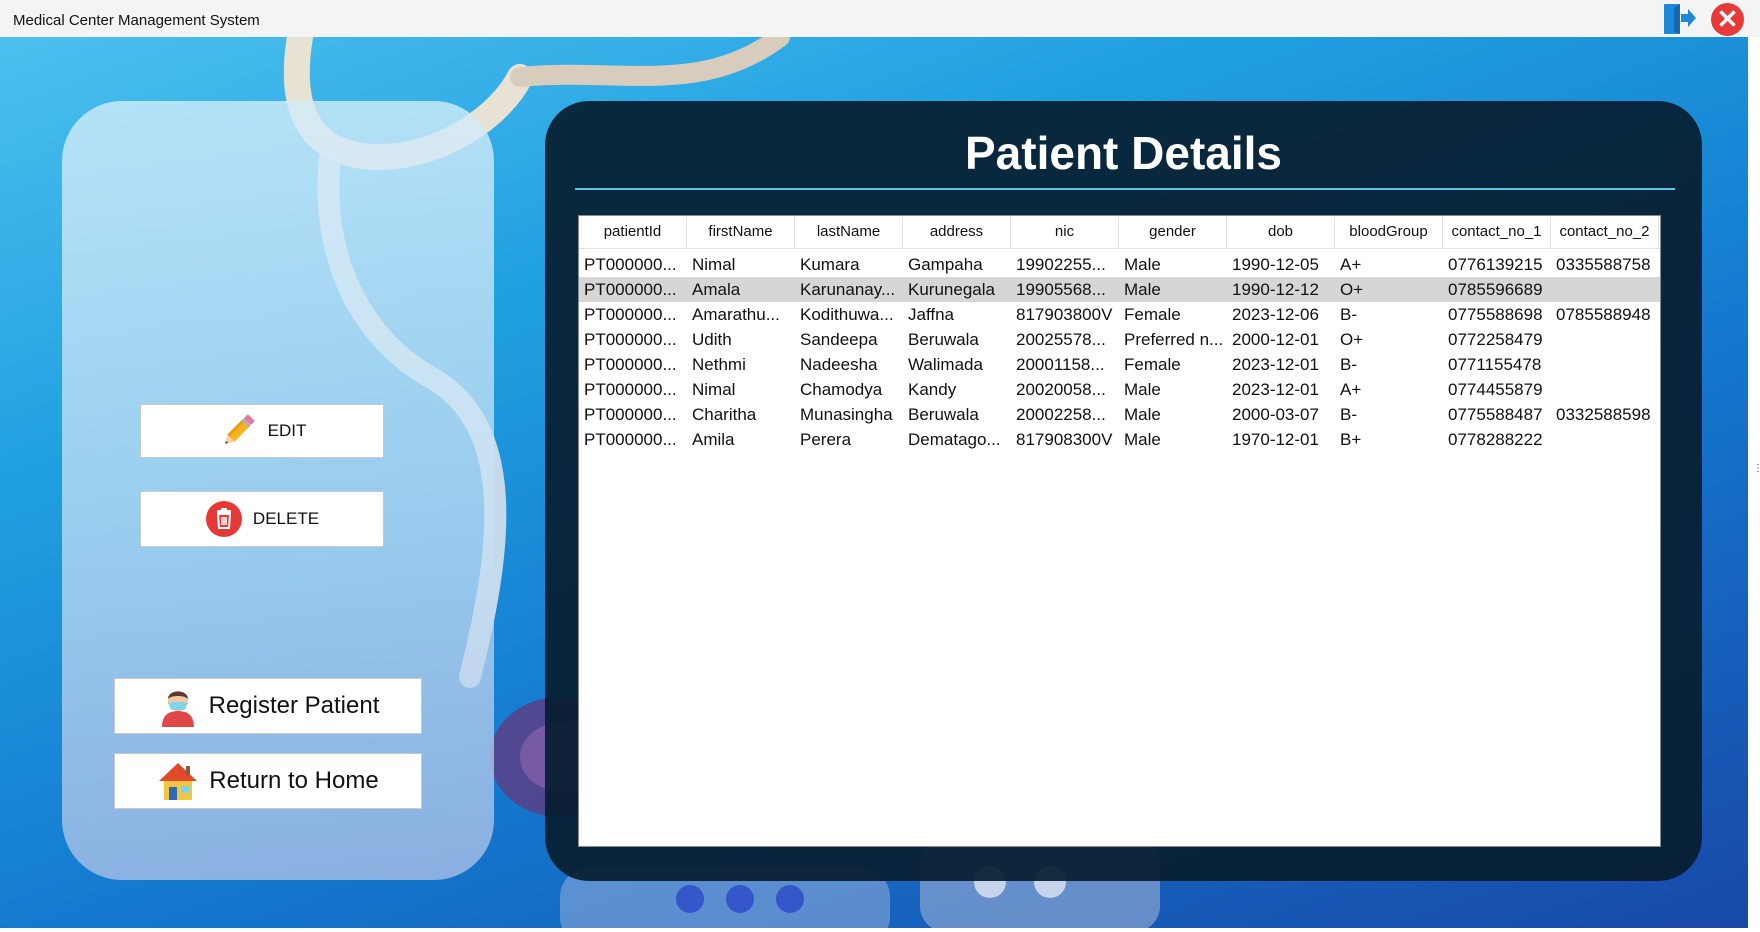 The image size is (1760, 932). I want to click on table-cell-lastName: Perera, so click(826, 439).